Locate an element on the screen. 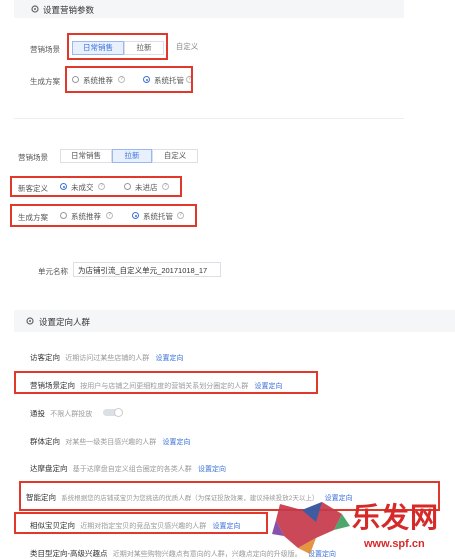 The image size is (455, 559). scene-label-2: 营销场景 is located at coordinates (33, 157).